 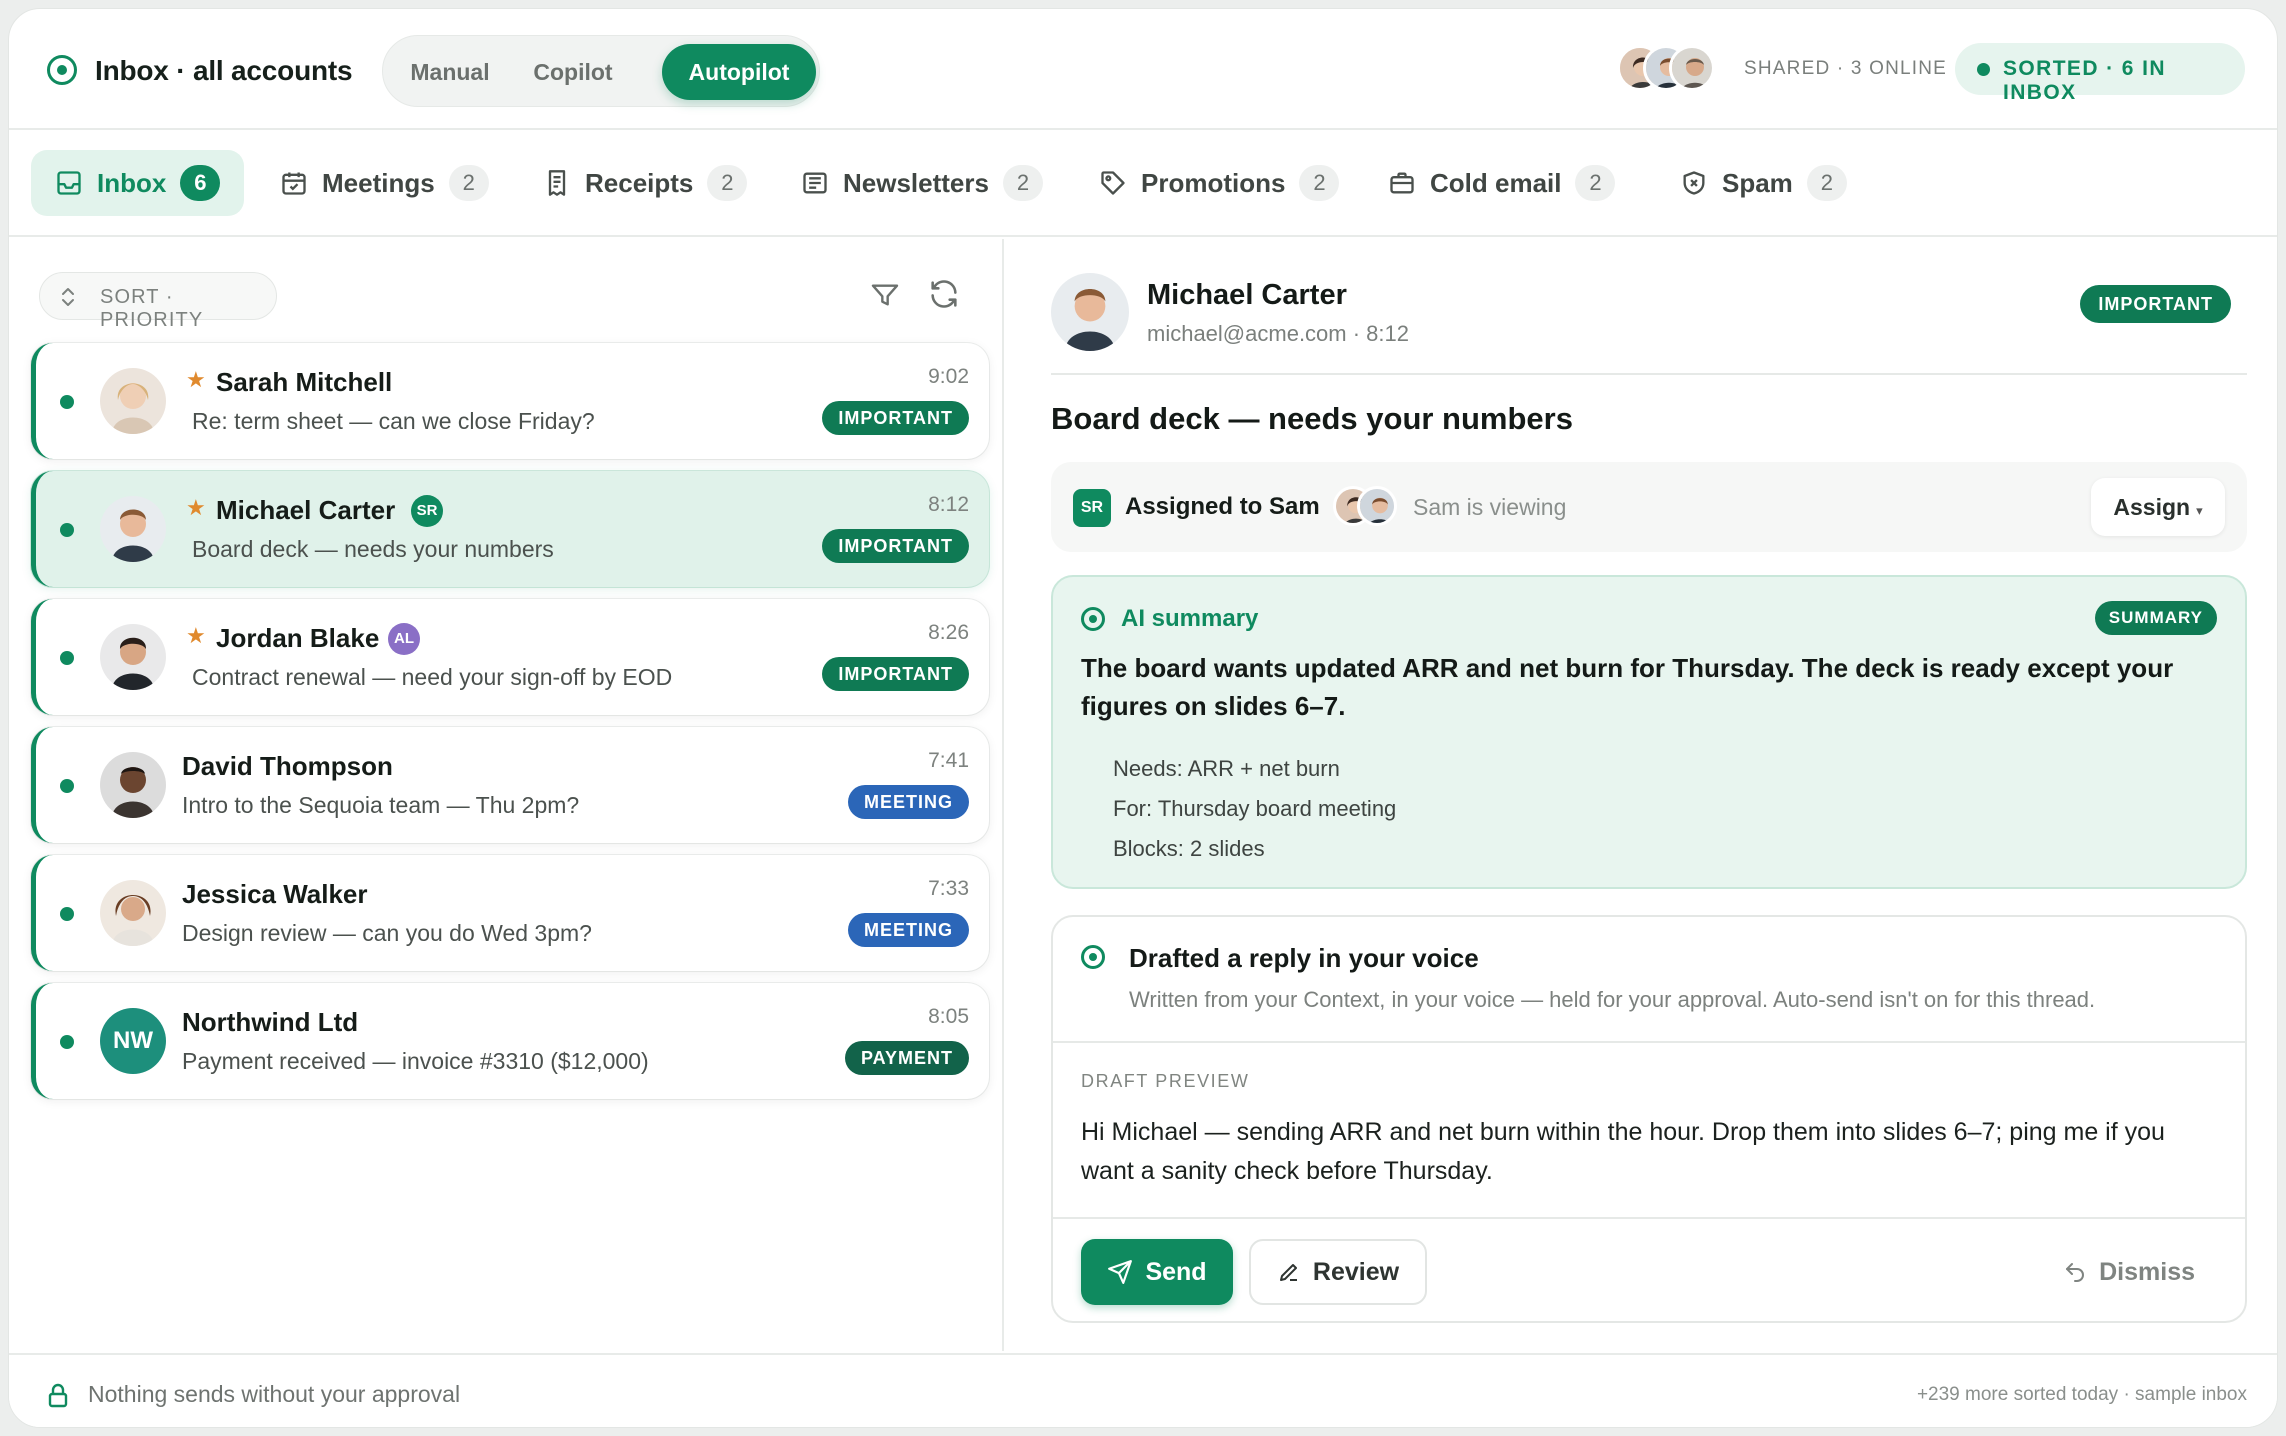 I want to click on sort-button: SORT · PRIORITY, so click(x=158, y=301).